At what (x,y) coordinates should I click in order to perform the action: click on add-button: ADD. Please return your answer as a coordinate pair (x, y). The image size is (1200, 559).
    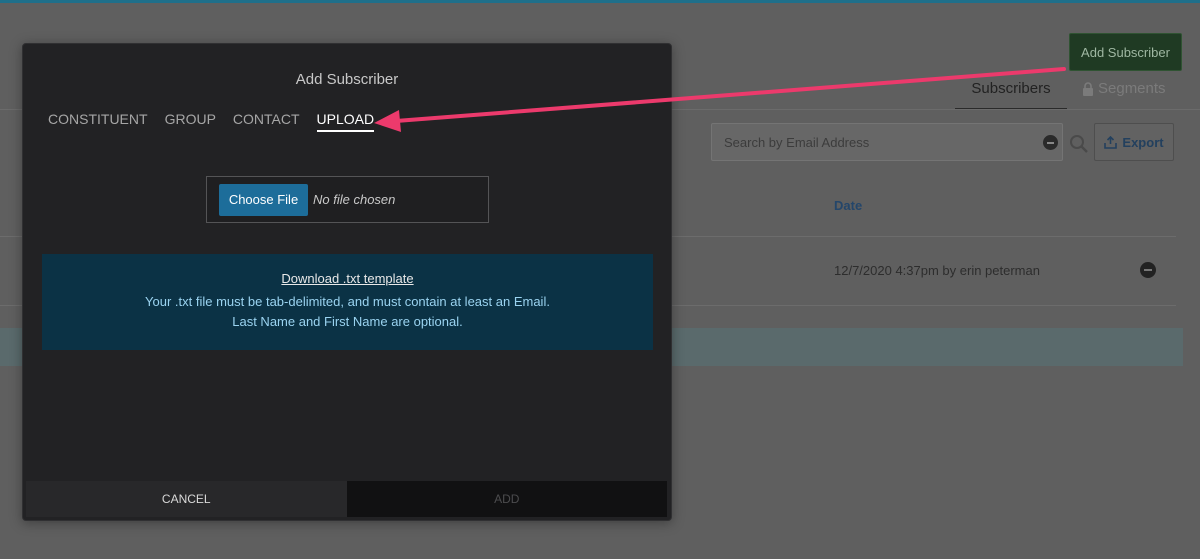
    Looking at the image, I should click on (506, 499).